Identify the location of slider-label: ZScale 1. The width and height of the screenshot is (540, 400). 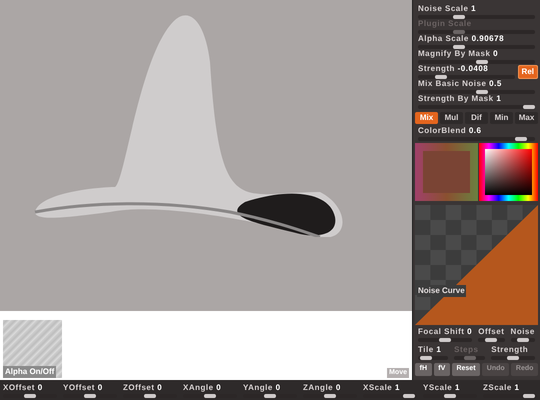
(501, 388).